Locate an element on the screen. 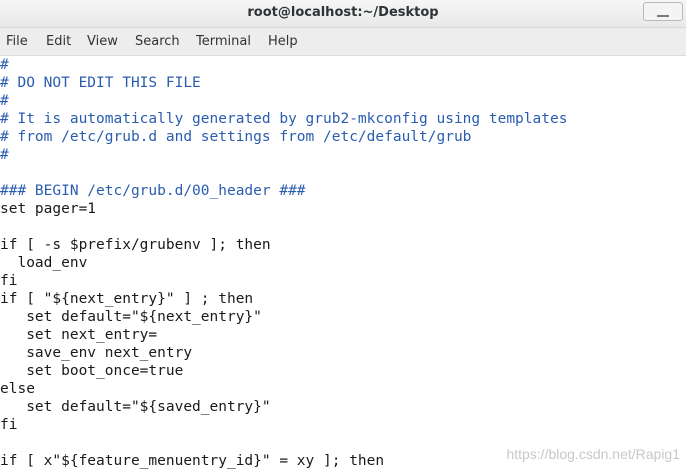 The height and width of the screenshot is (475, 686). menu-edit: Edit is located at coordinates (58, 41).